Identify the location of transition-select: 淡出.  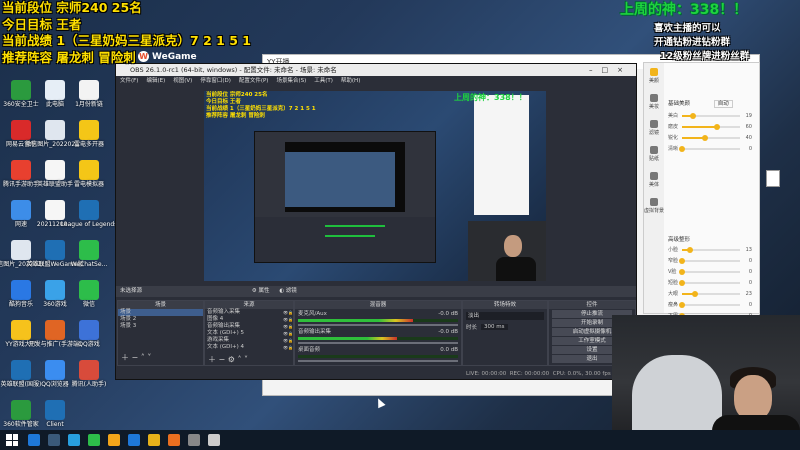
(505, 316).